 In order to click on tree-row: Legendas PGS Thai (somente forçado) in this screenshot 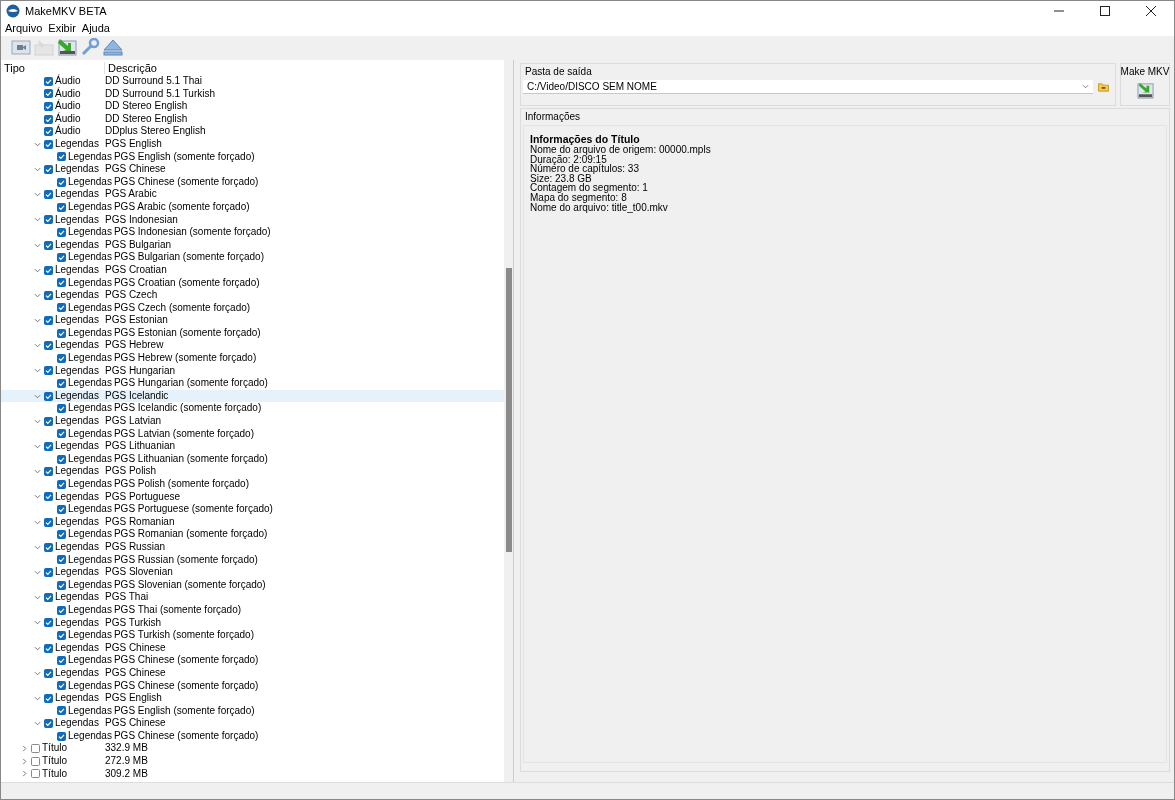, I will do `click(252, 610)`.